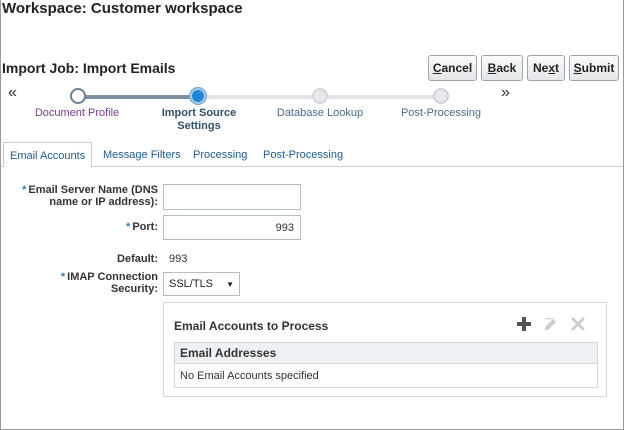  I want to click on port-label: * Port:, so click(84, 227).